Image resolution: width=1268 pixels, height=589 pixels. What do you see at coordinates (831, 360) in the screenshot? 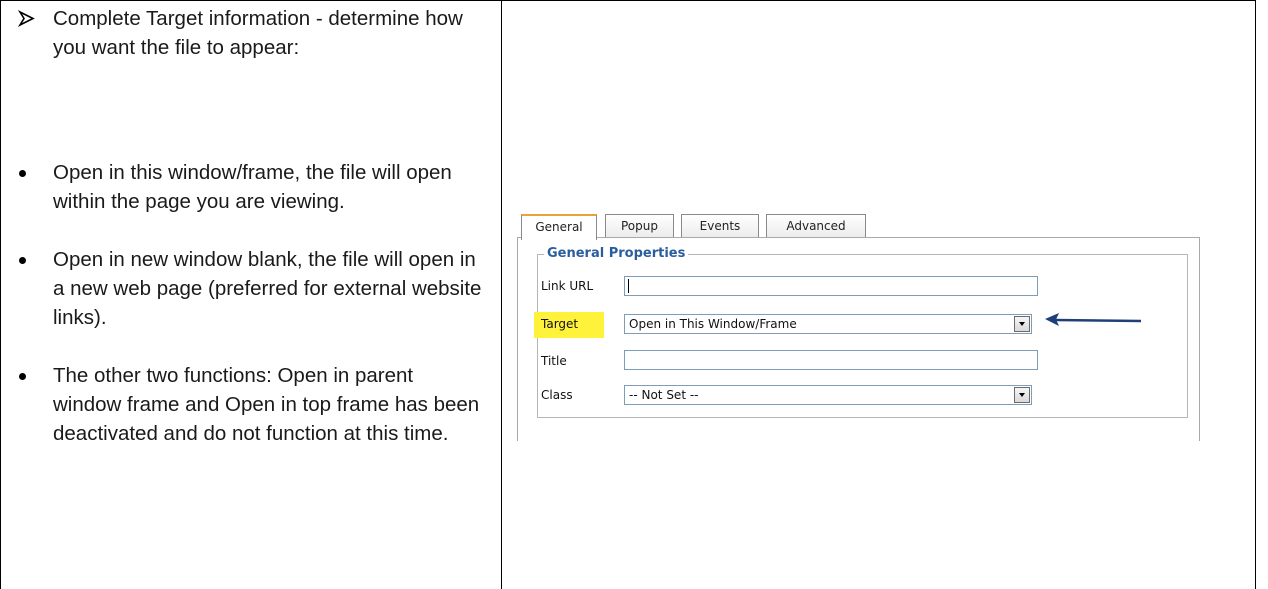
I see `title-input` at bounding box center [831, 360].